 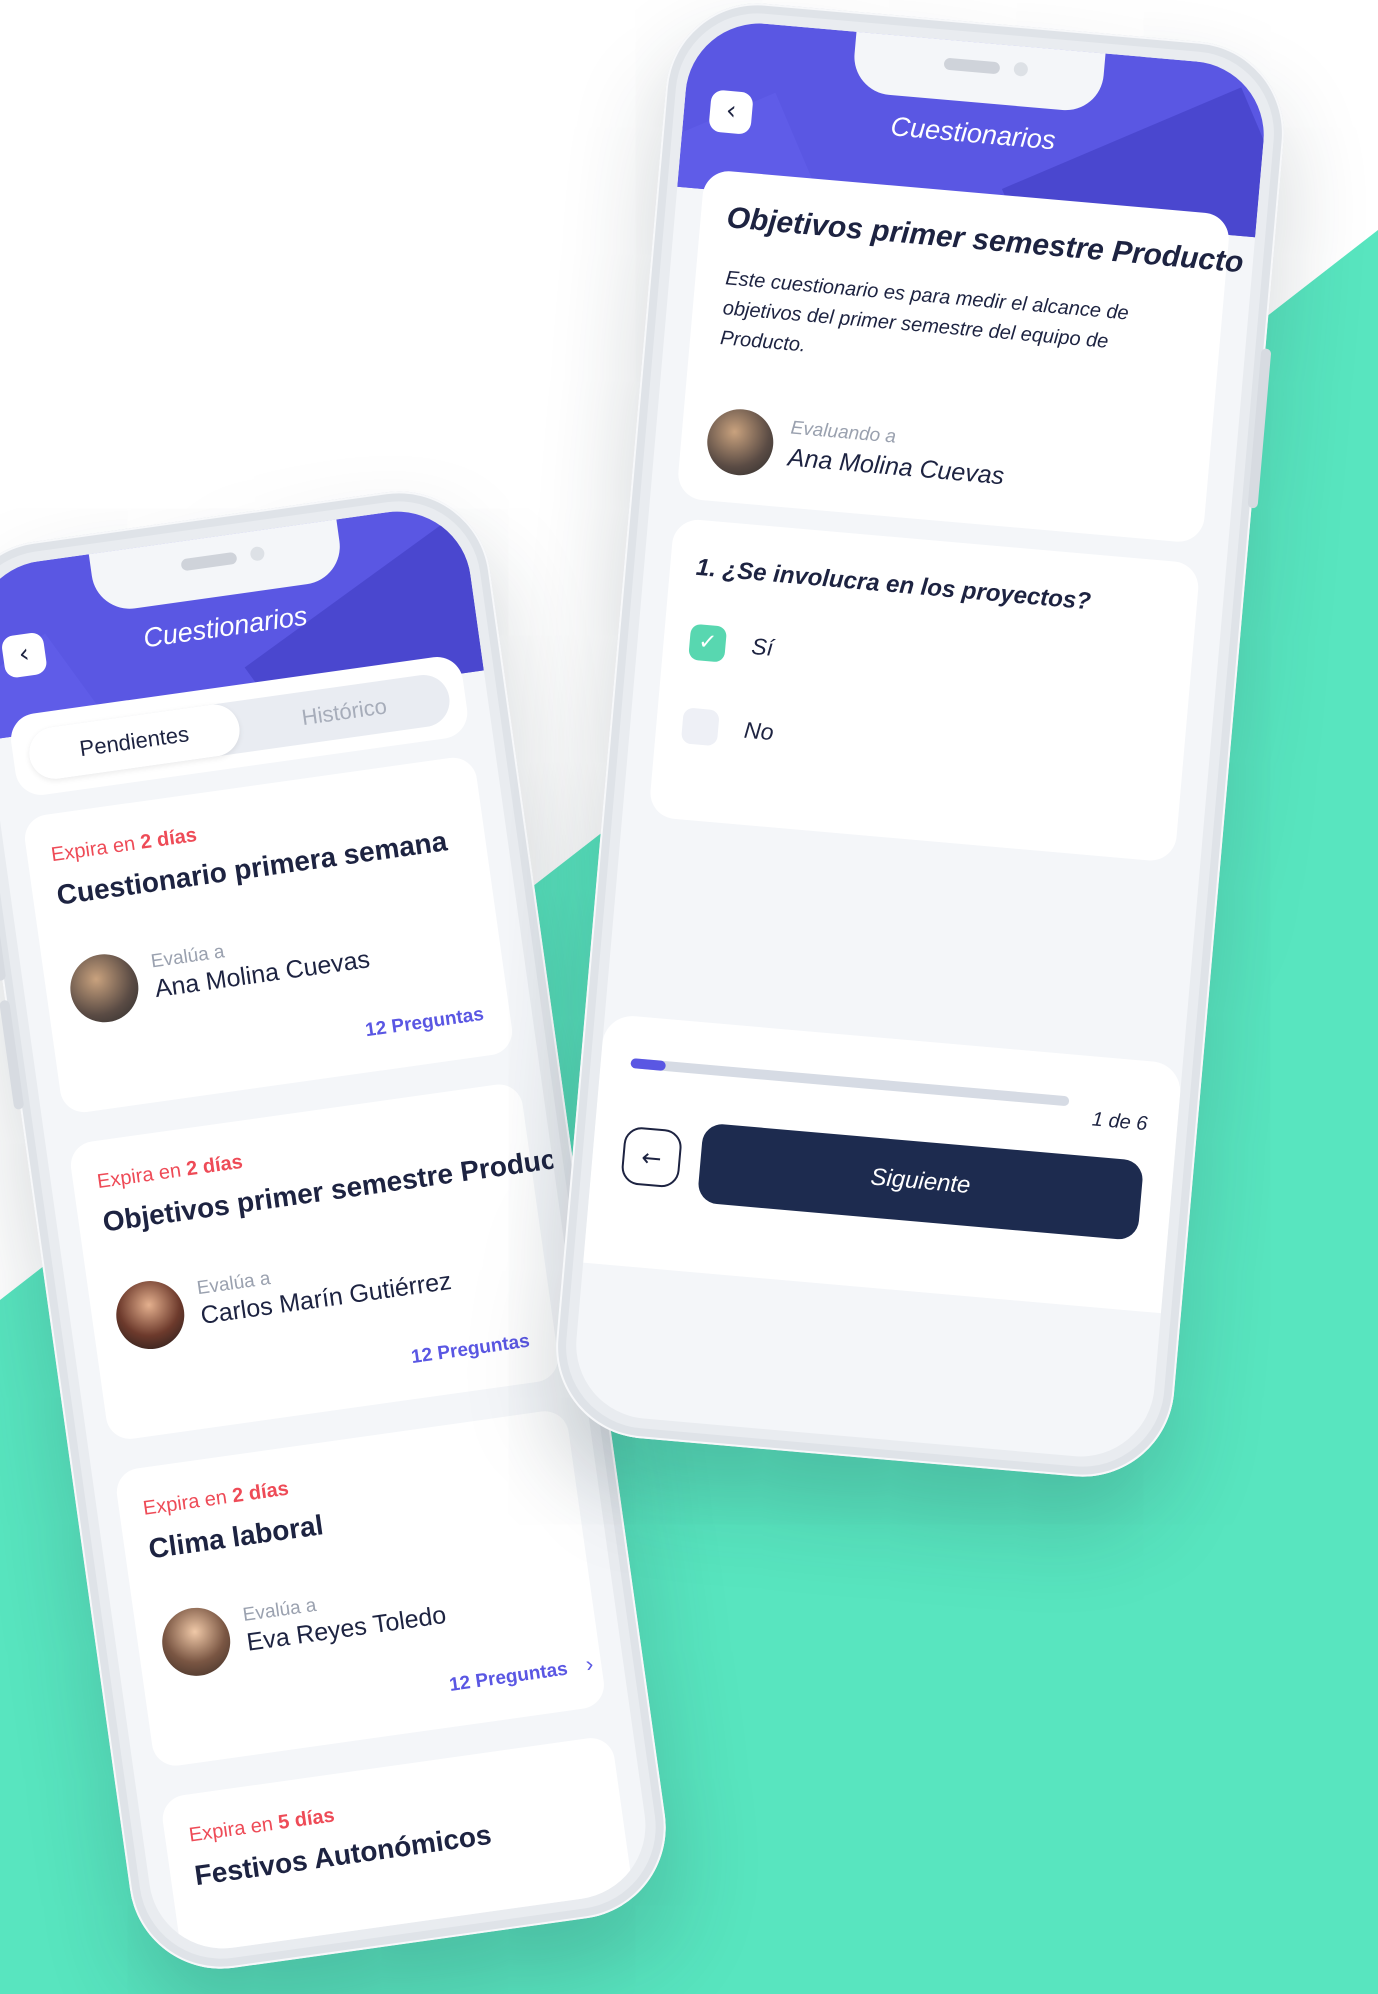 I want to click on option-label: Sí, so click(x=762, y=647).